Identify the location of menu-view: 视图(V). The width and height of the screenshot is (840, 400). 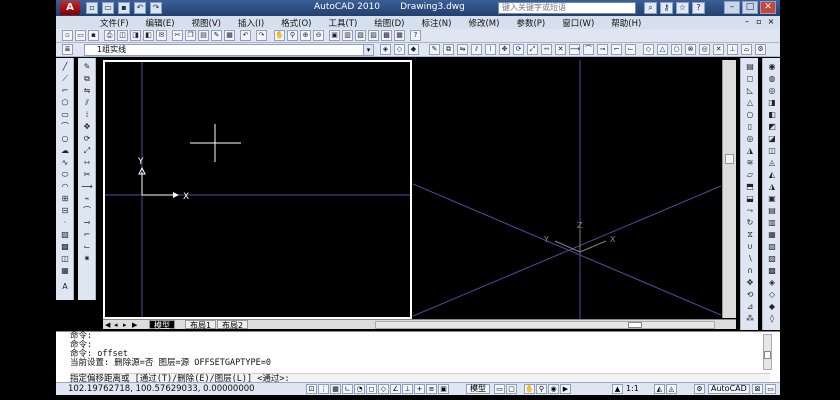
(206, 23).